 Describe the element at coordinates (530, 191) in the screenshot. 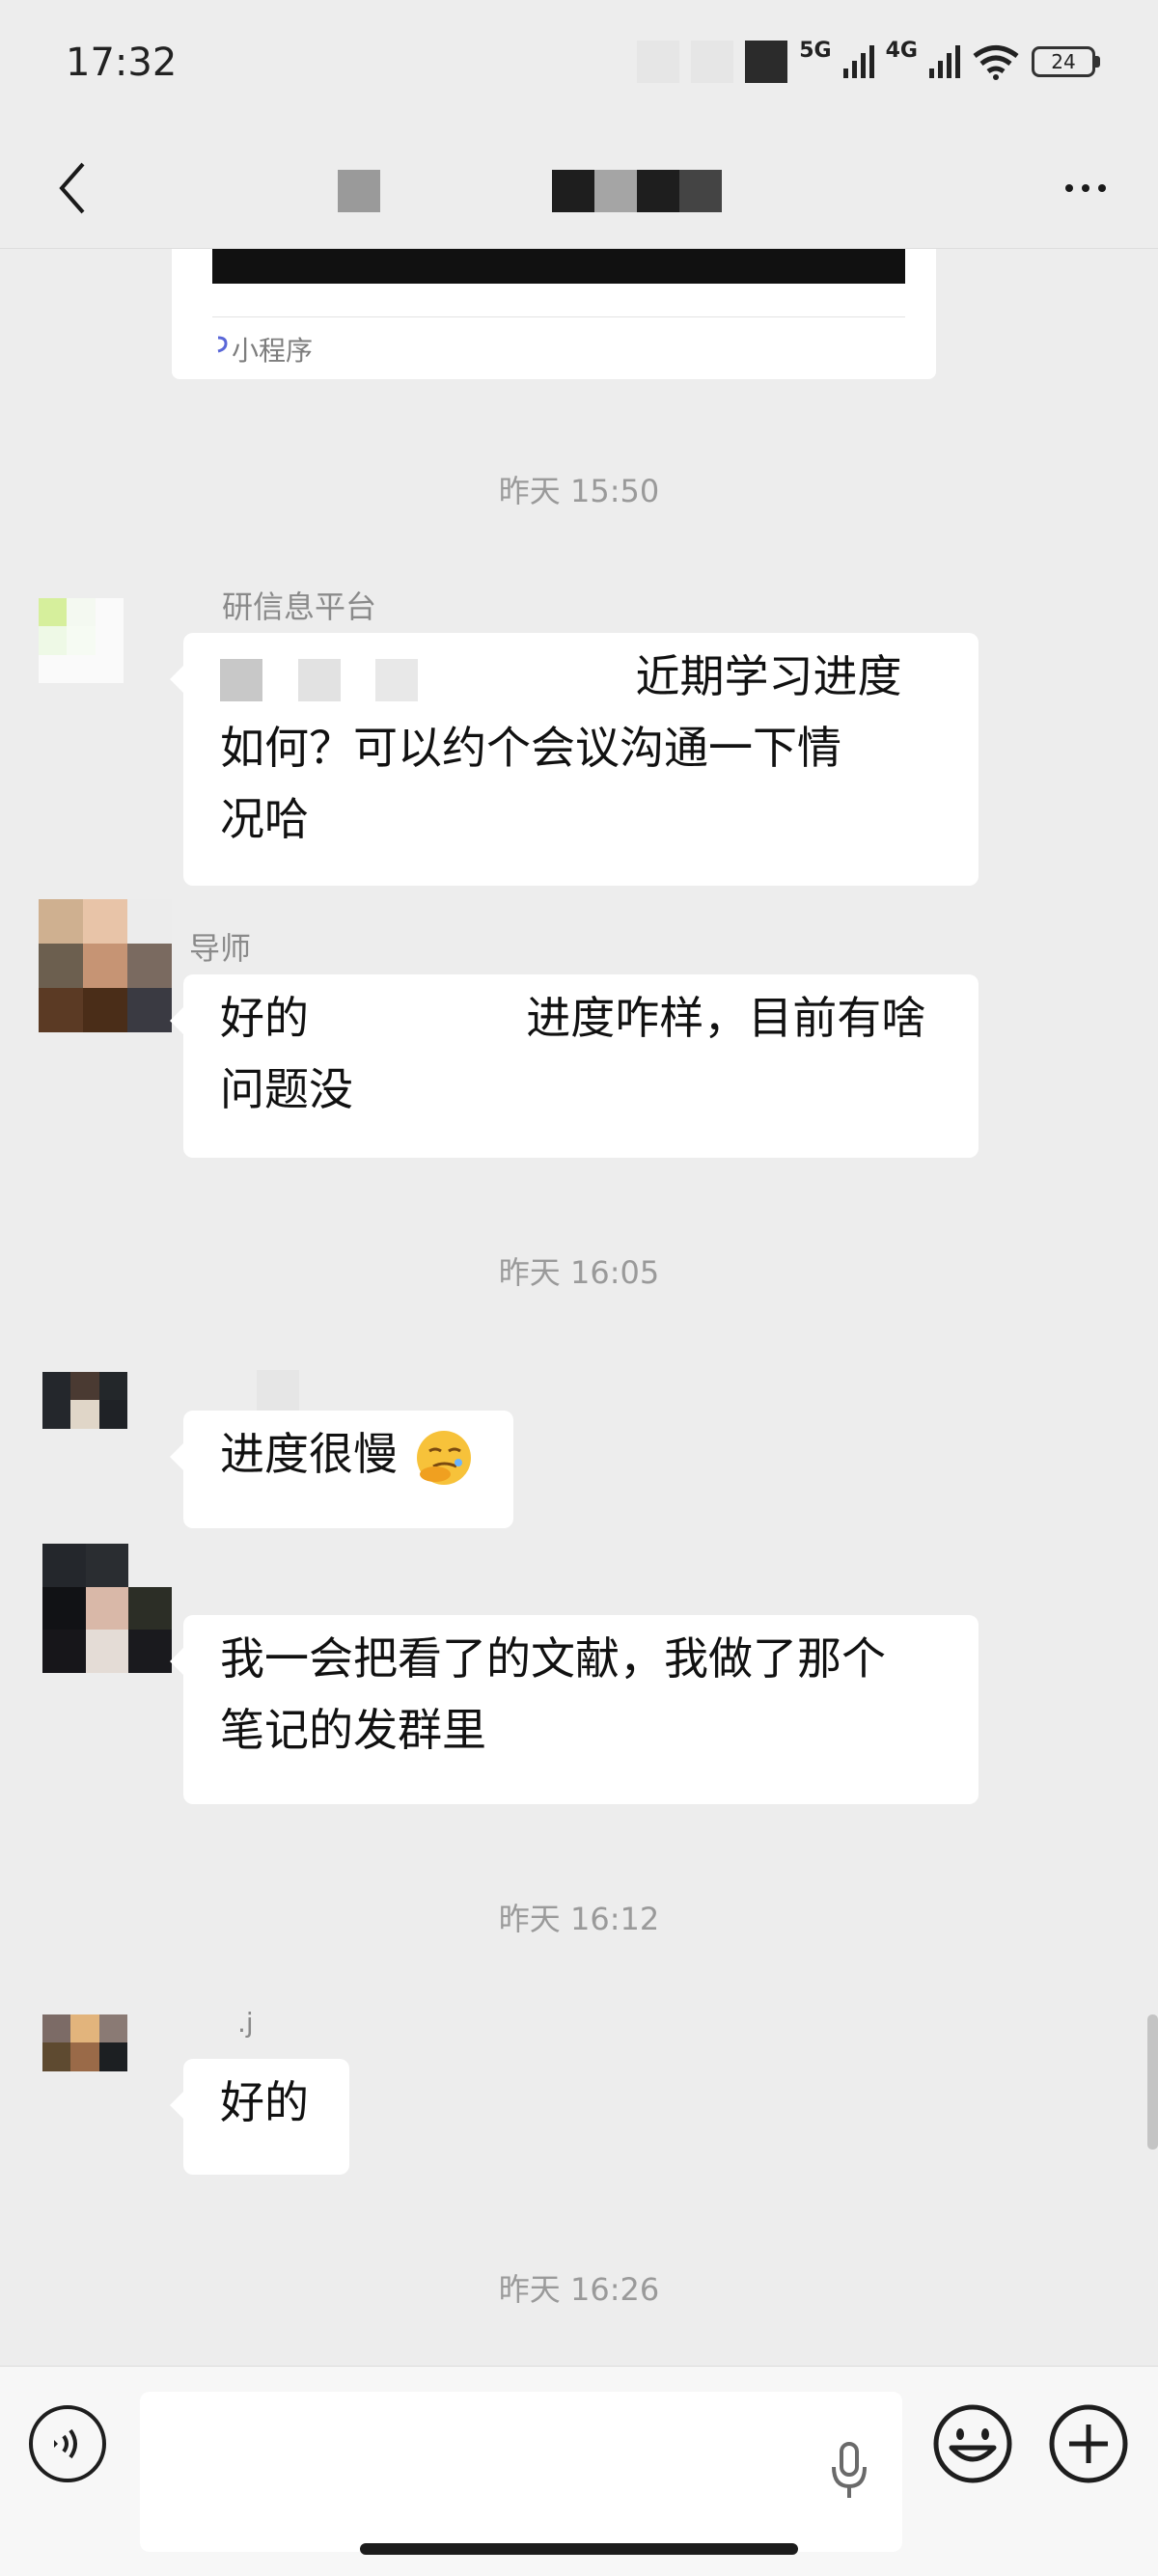

I see `chat-title-redacted` at that location.